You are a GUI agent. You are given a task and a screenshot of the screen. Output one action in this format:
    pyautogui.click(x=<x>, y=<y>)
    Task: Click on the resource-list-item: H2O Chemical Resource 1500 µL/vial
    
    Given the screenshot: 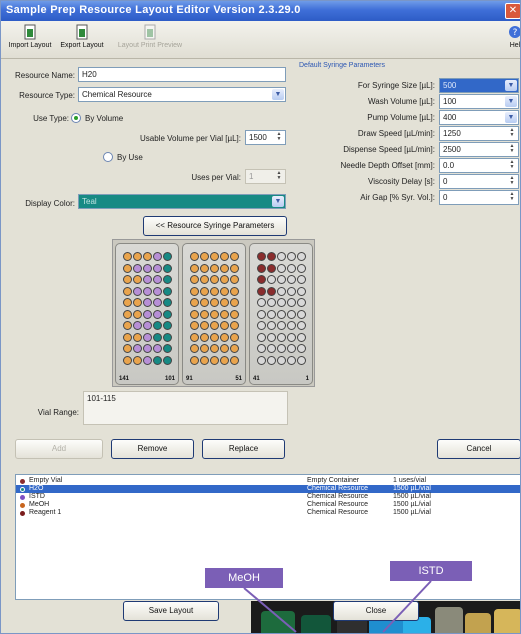 What is the action you would take?
    pyautogui.click(x=268, y=489)
    